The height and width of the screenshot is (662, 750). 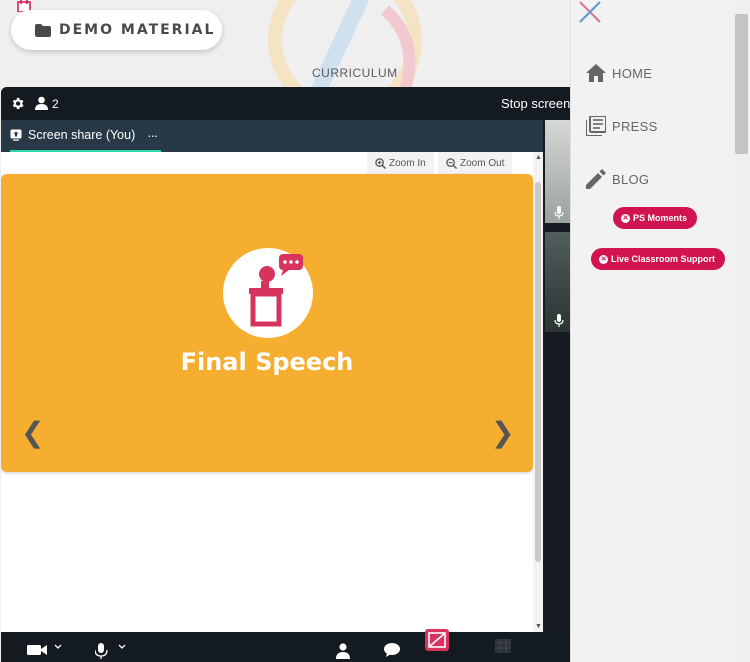 What do you see at coordinates (538, 372) in the screenshot?
I see `scroll-thumb` at bounding box center [538, 372].